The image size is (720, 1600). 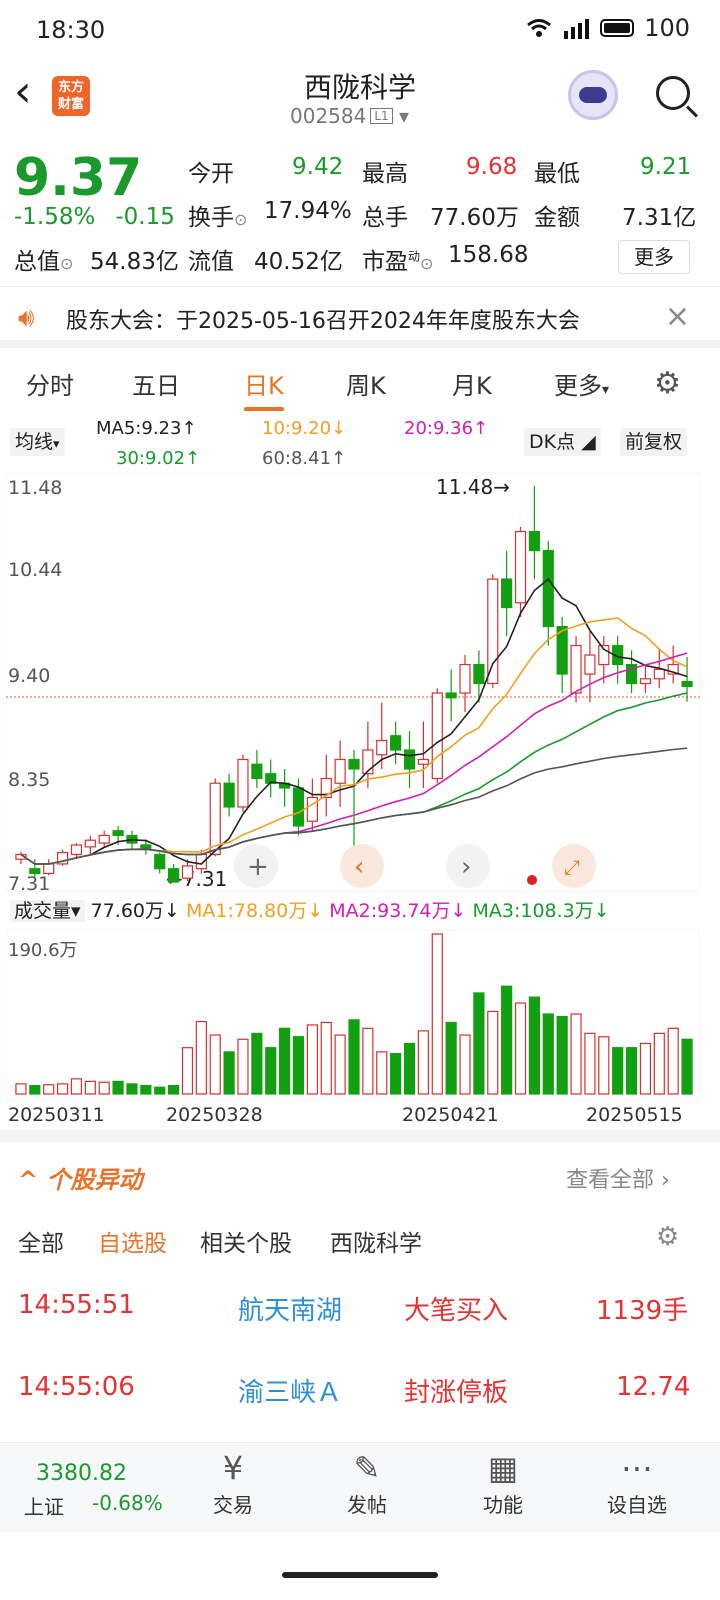 I want to click on movement-time: 14:55:06, so click(x=76, y=1387).